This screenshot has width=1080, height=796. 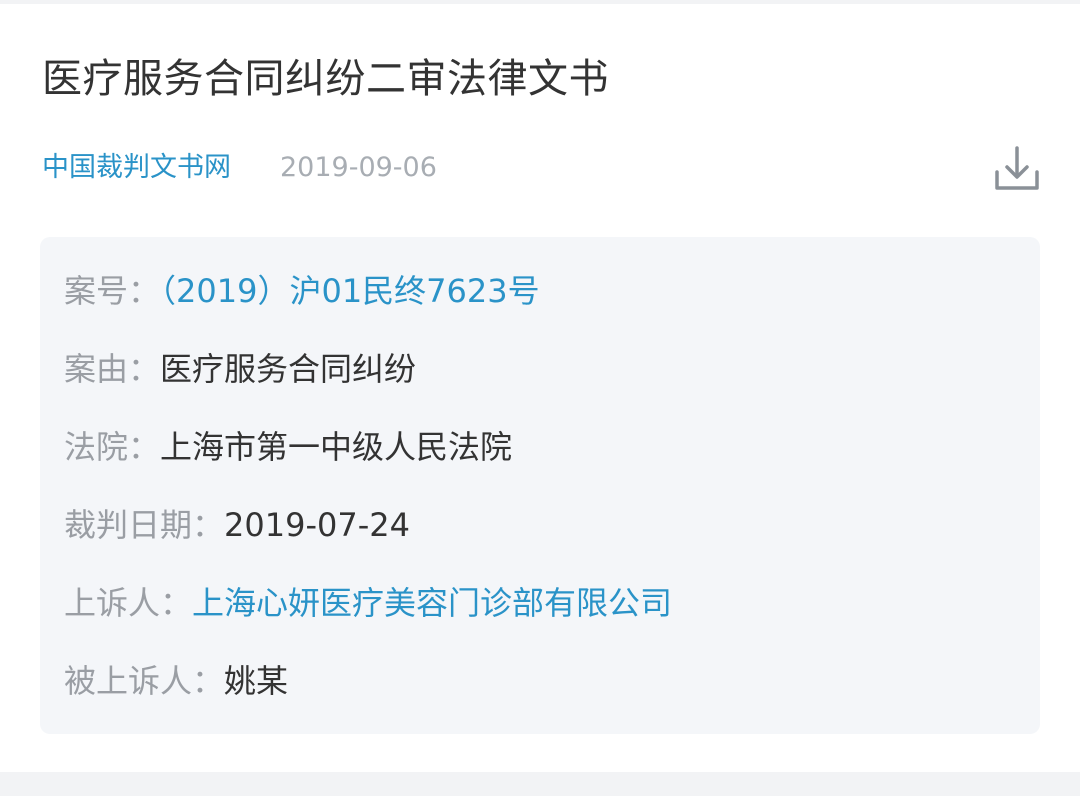 What do you see at coordinates (540, 2) in the screenshot?
I see `top-divider` at bounding box center [540, 2].